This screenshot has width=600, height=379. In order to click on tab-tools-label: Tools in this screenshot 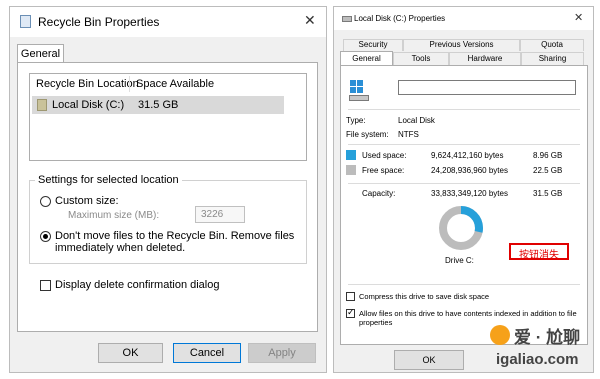, I will do `click(421, 58)`.